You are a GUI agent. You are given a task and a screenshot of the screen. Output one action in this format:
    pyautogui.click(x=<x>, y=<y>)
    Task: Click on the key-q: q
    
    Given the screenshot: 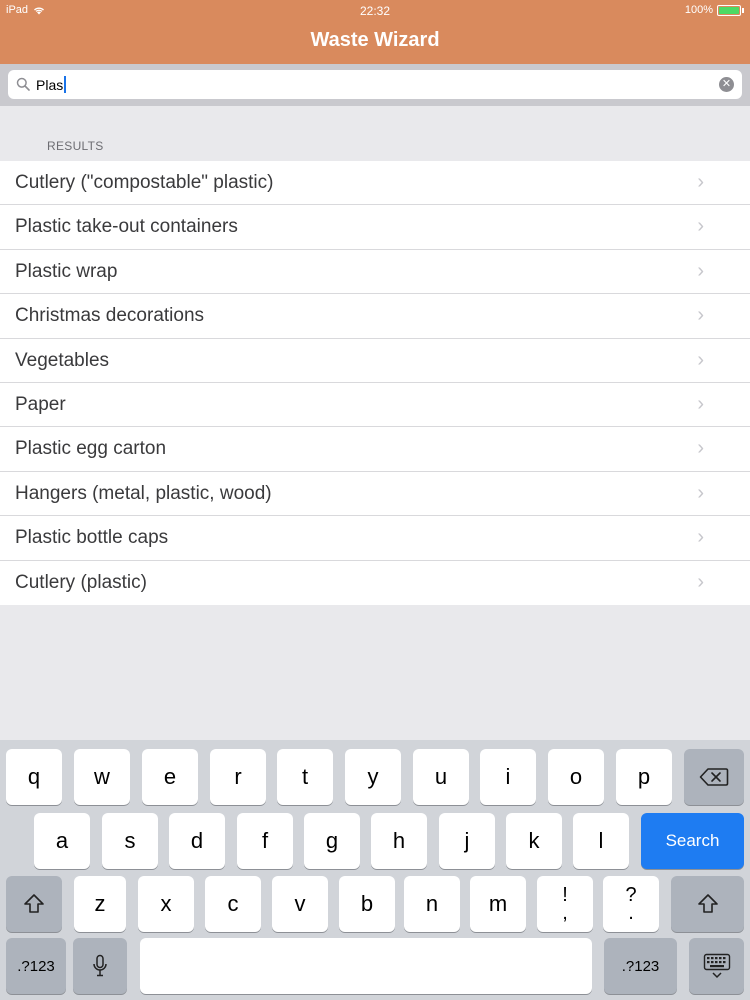 What is the action you would take?
    pyautogui.click(x=34, y=777)
    